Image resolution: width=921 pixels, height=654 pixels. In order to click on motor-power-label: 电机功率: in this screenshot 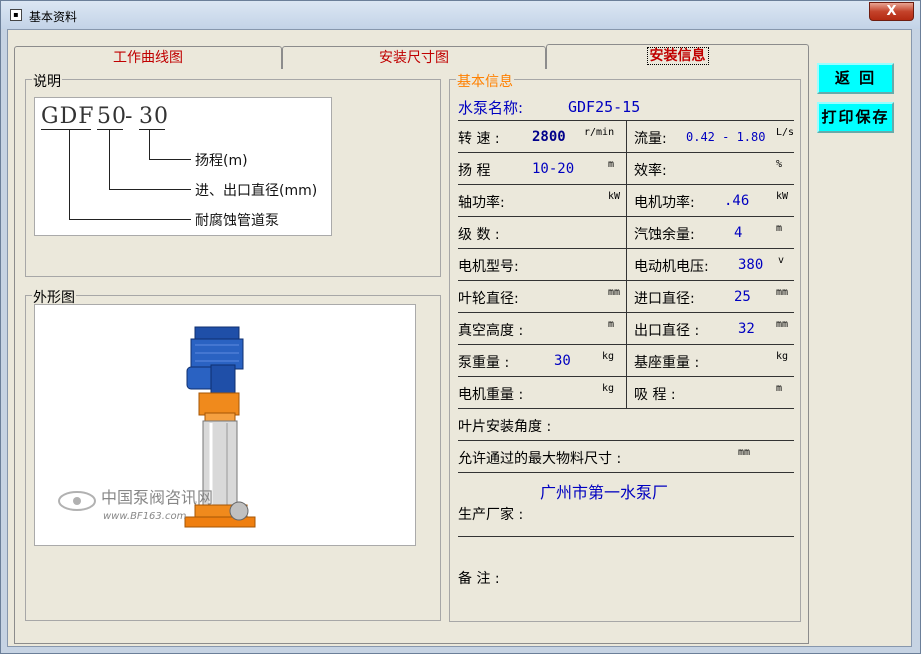, I will do `click(664, 203)`.